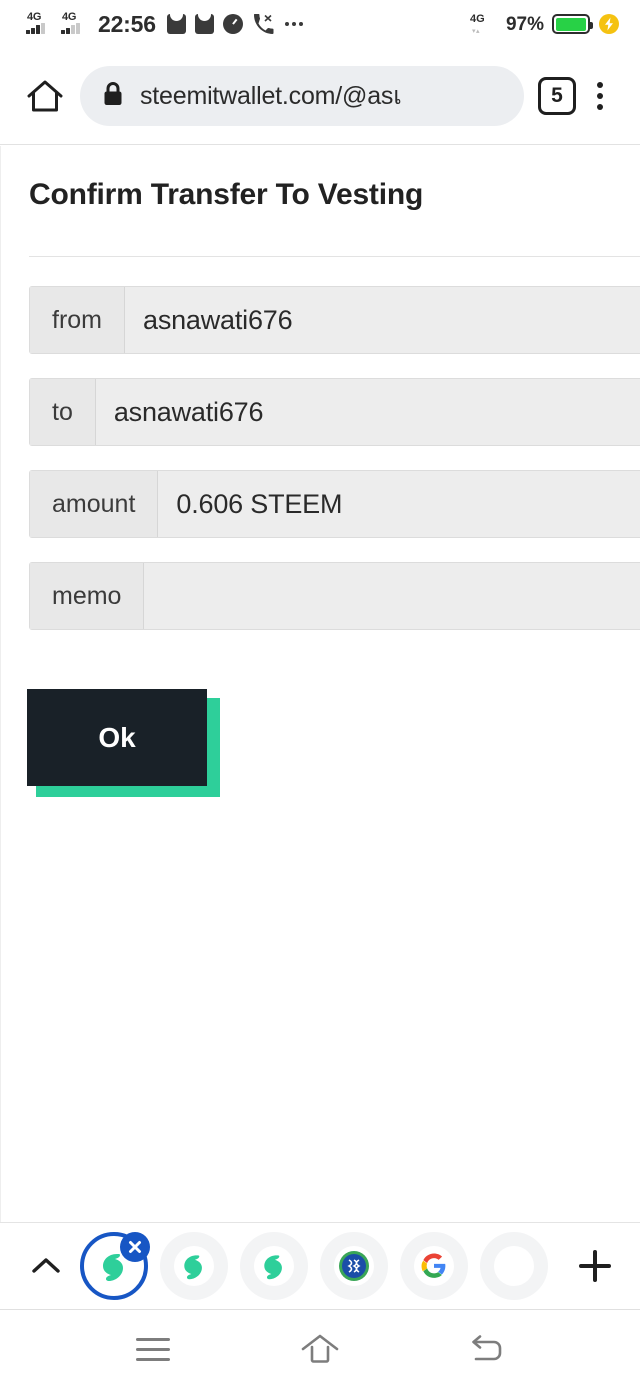  What do you see at coordinates (334, 320) in the screenshot?
I see `table-row: from asnawati676` at bounding box center [334, 320].